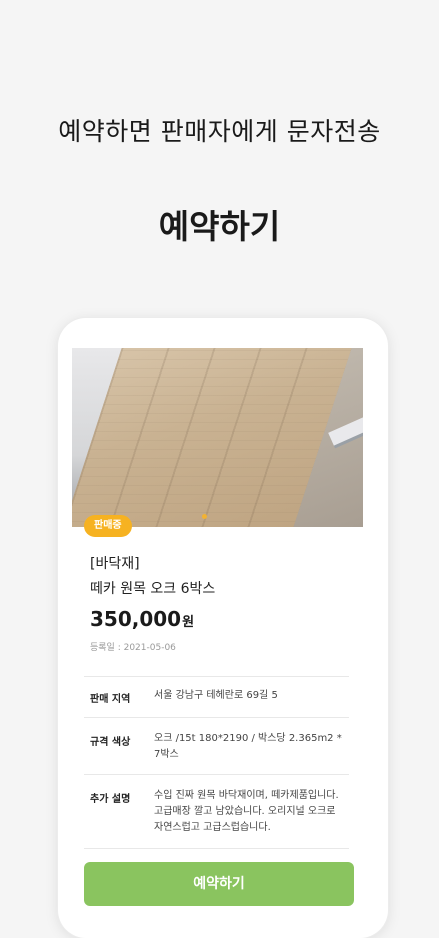 Image resolution: width=439 pixels, height=938 pixels. I want to click on detail-value-spec: 오크 /15t 180*2190 / 박스당 2.365m2 * 7박스, so click(248, 746).